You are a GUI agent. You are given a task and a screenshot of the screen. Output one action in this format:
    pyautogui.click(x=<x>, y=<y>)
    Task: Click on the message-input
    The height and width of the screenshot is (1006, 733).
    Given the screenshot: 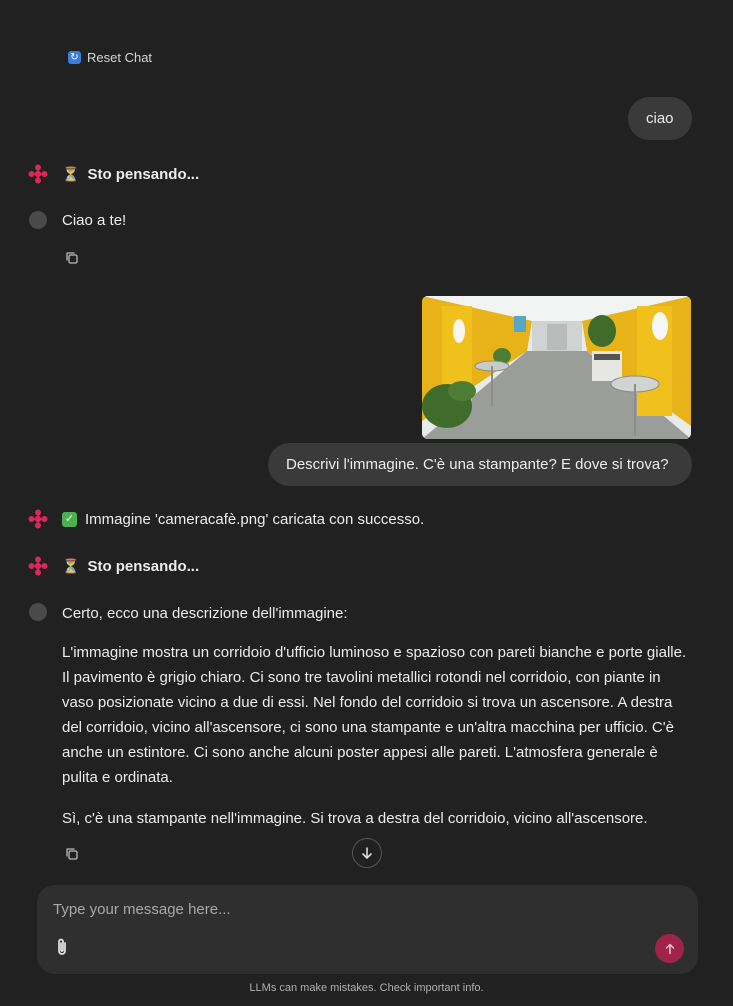 What is the action you would take?
    pyautogui.click(x=353, y=909)
    